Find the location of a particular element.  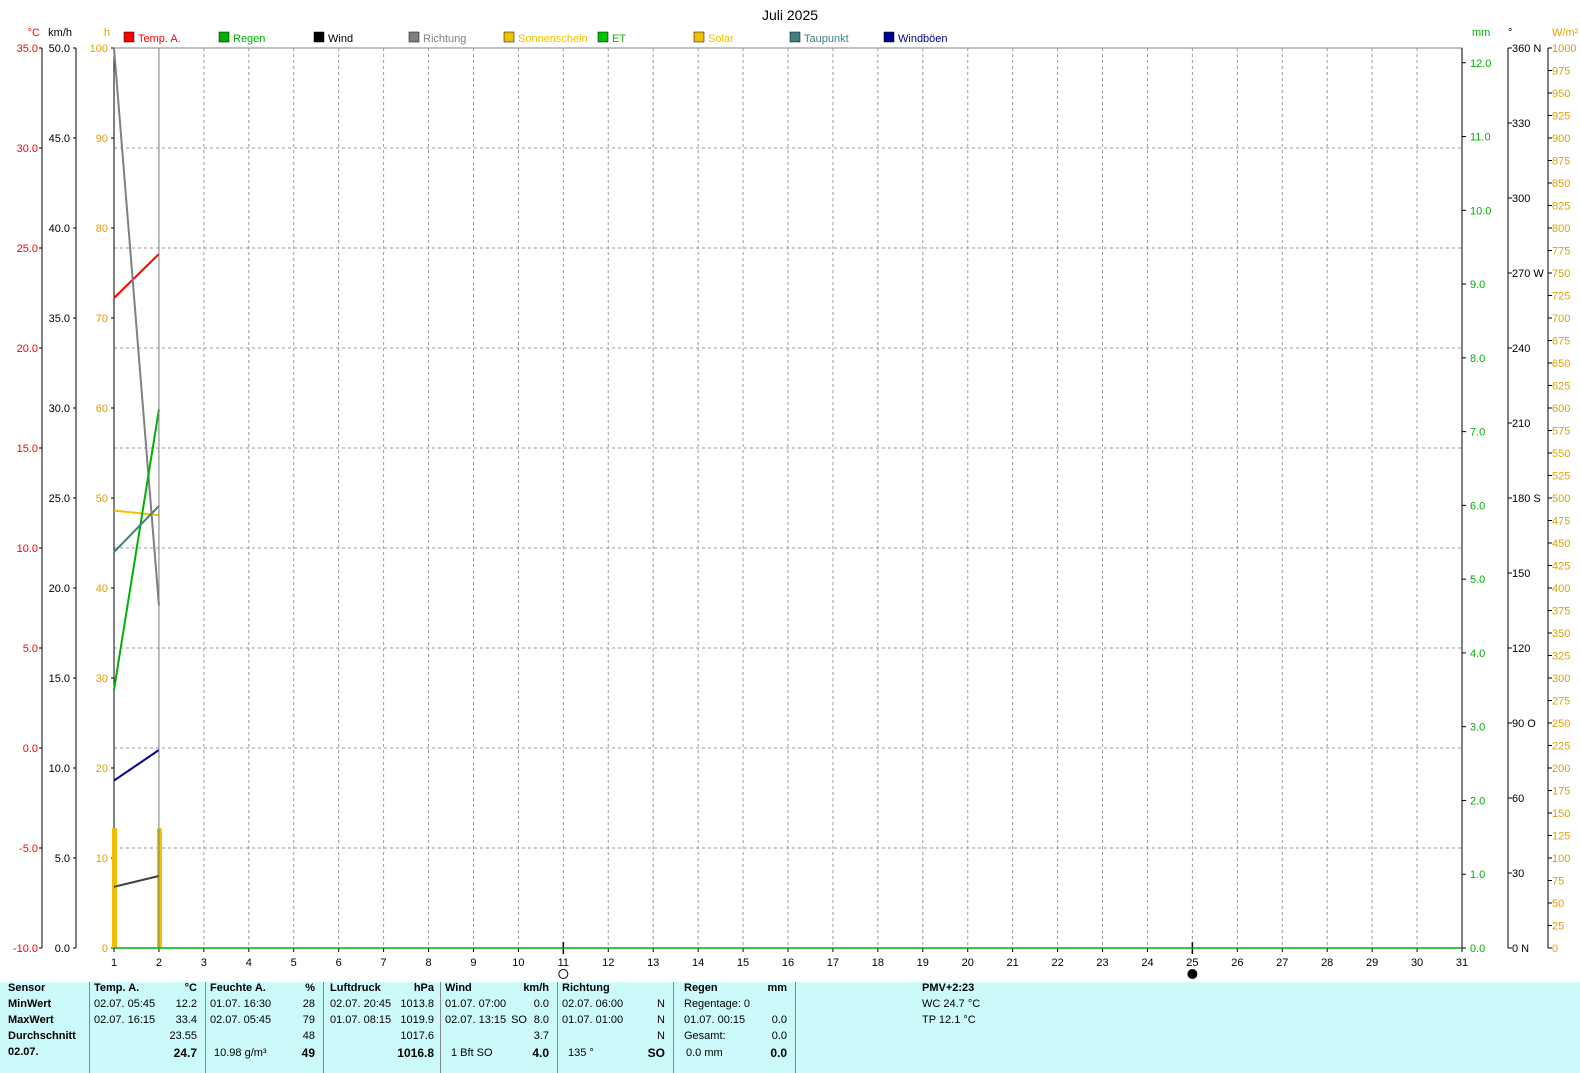

temp-unit: °C is located at coordinates (190, 988).